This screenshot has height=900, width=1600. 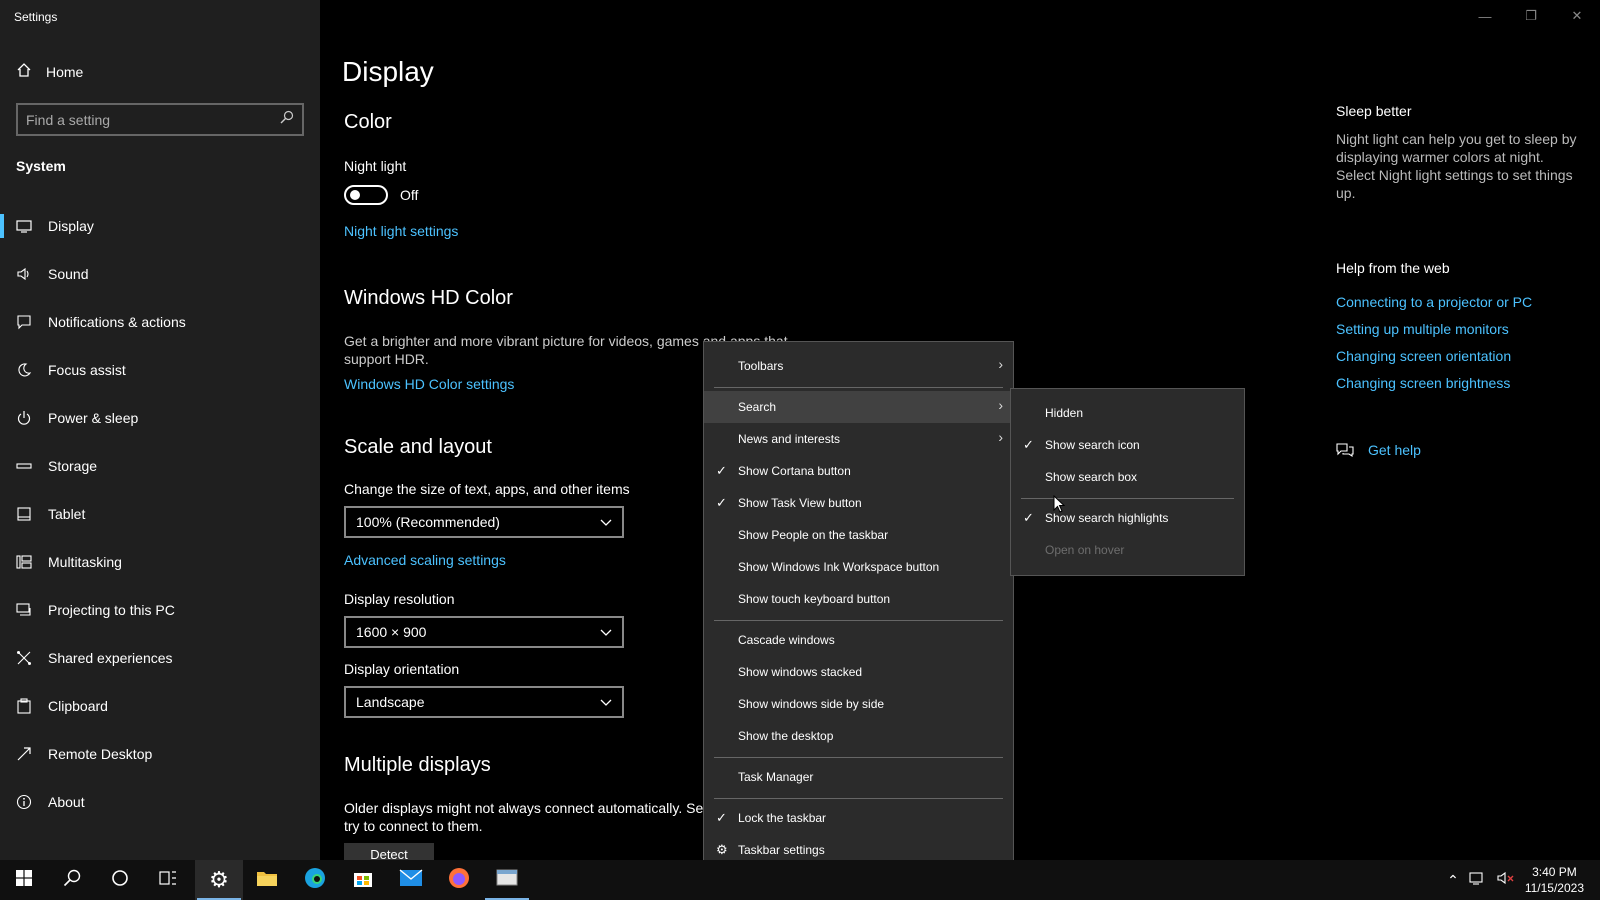 What do you see at coordinates (117, 322) in the screenshot?
I see `sidebar-item-label: Notifications & actions` at bounding box center [117, 322].